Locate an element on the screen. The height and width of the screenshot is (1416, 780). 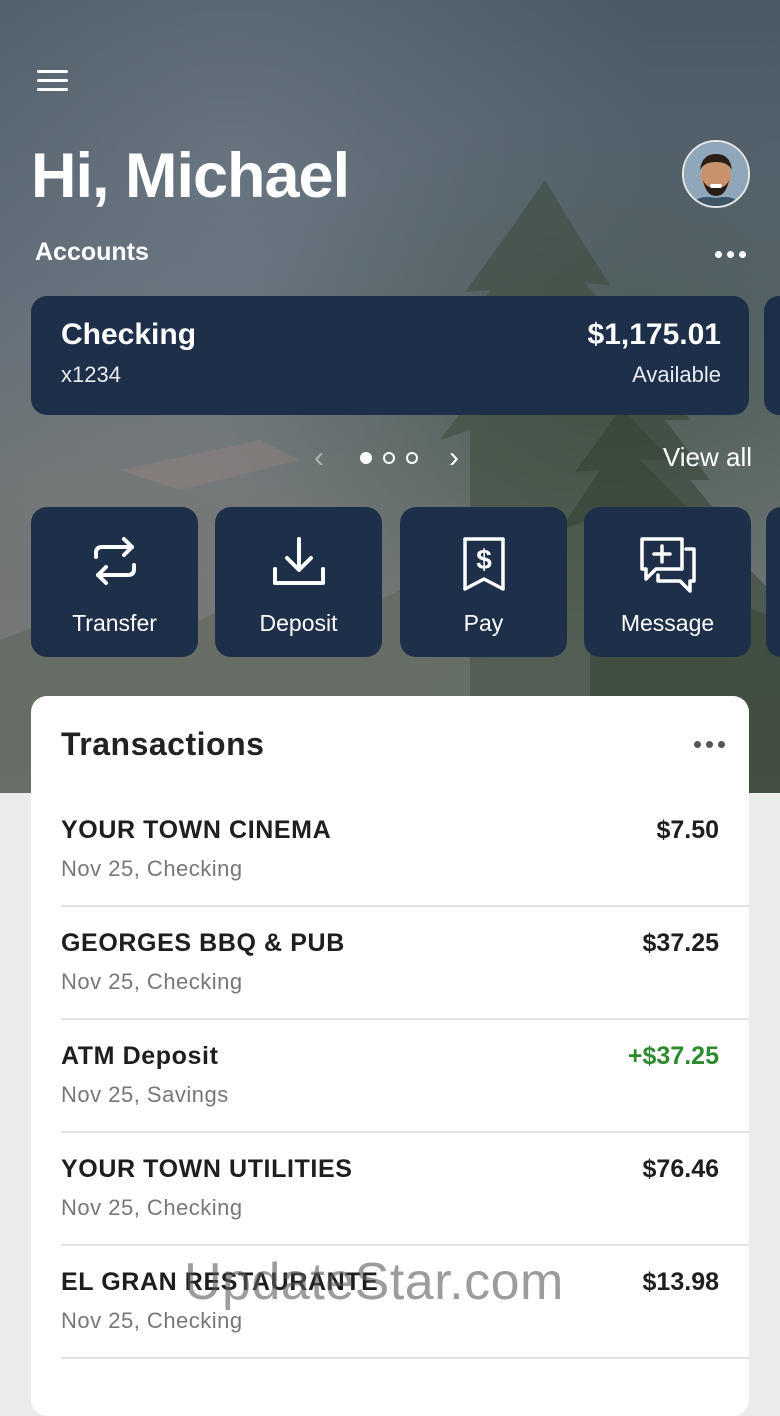
pay-button: $ Pay is located at coordinates (483, 582).